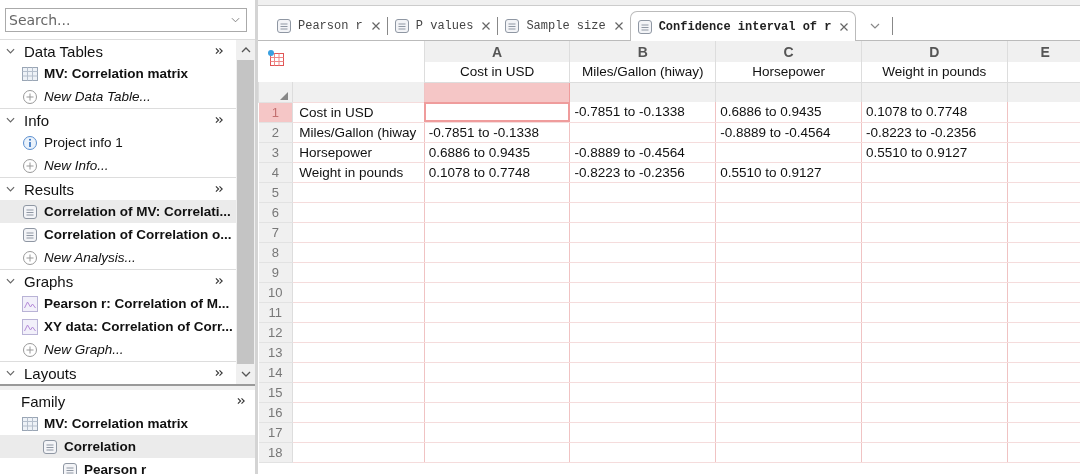  What do you see at coordinates (275, 212) in the screenshot?
I see `row-number: 6` at bounding box center [275, 212].